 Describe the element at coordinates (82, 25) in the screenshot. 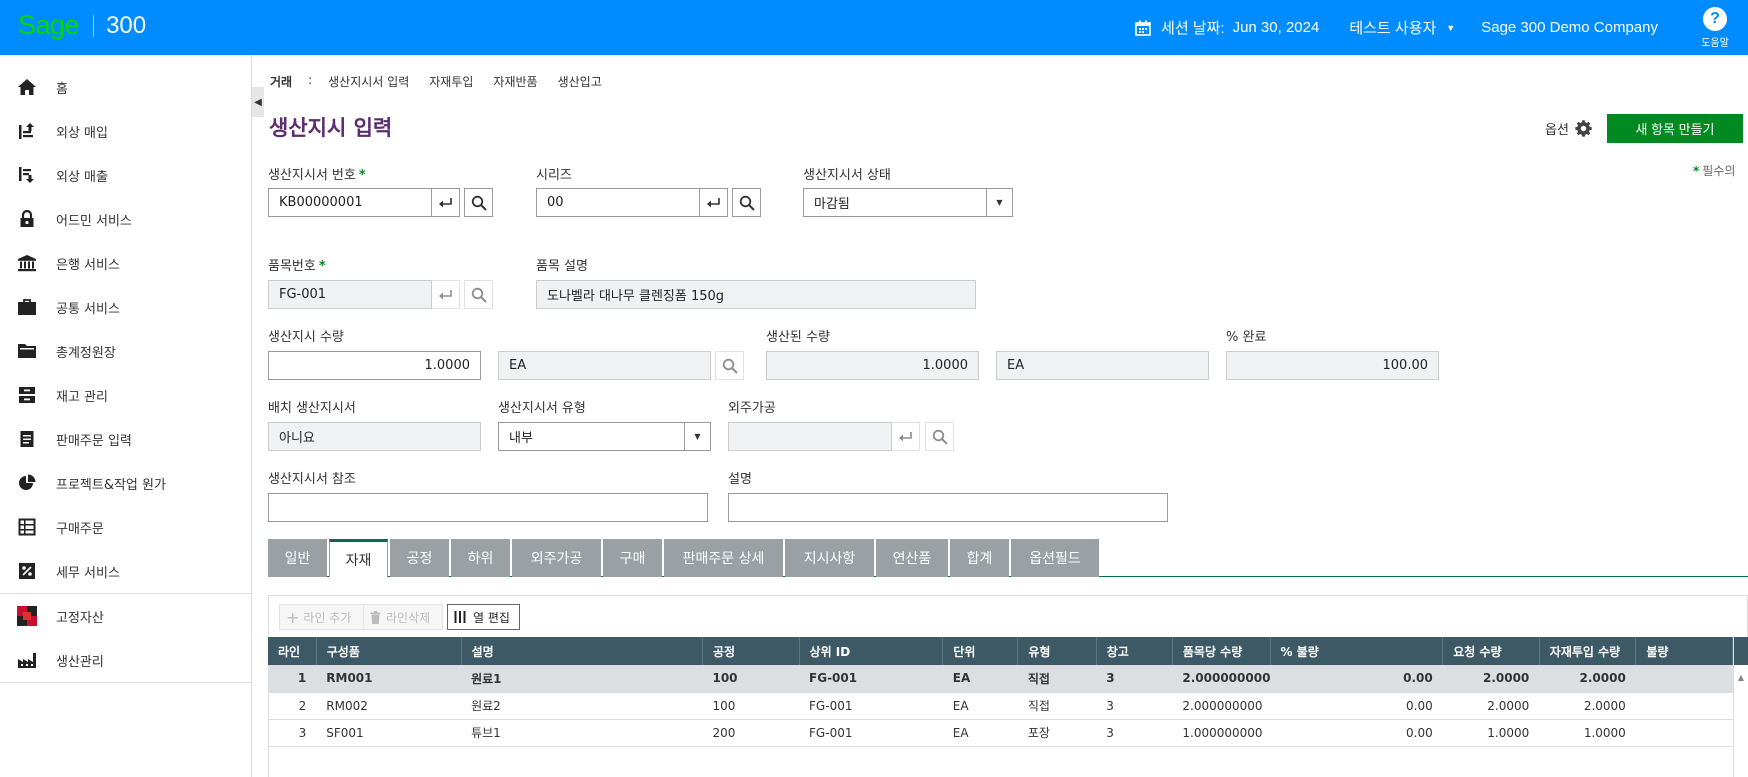

I see `sage-logo: Sage 300` at that location.